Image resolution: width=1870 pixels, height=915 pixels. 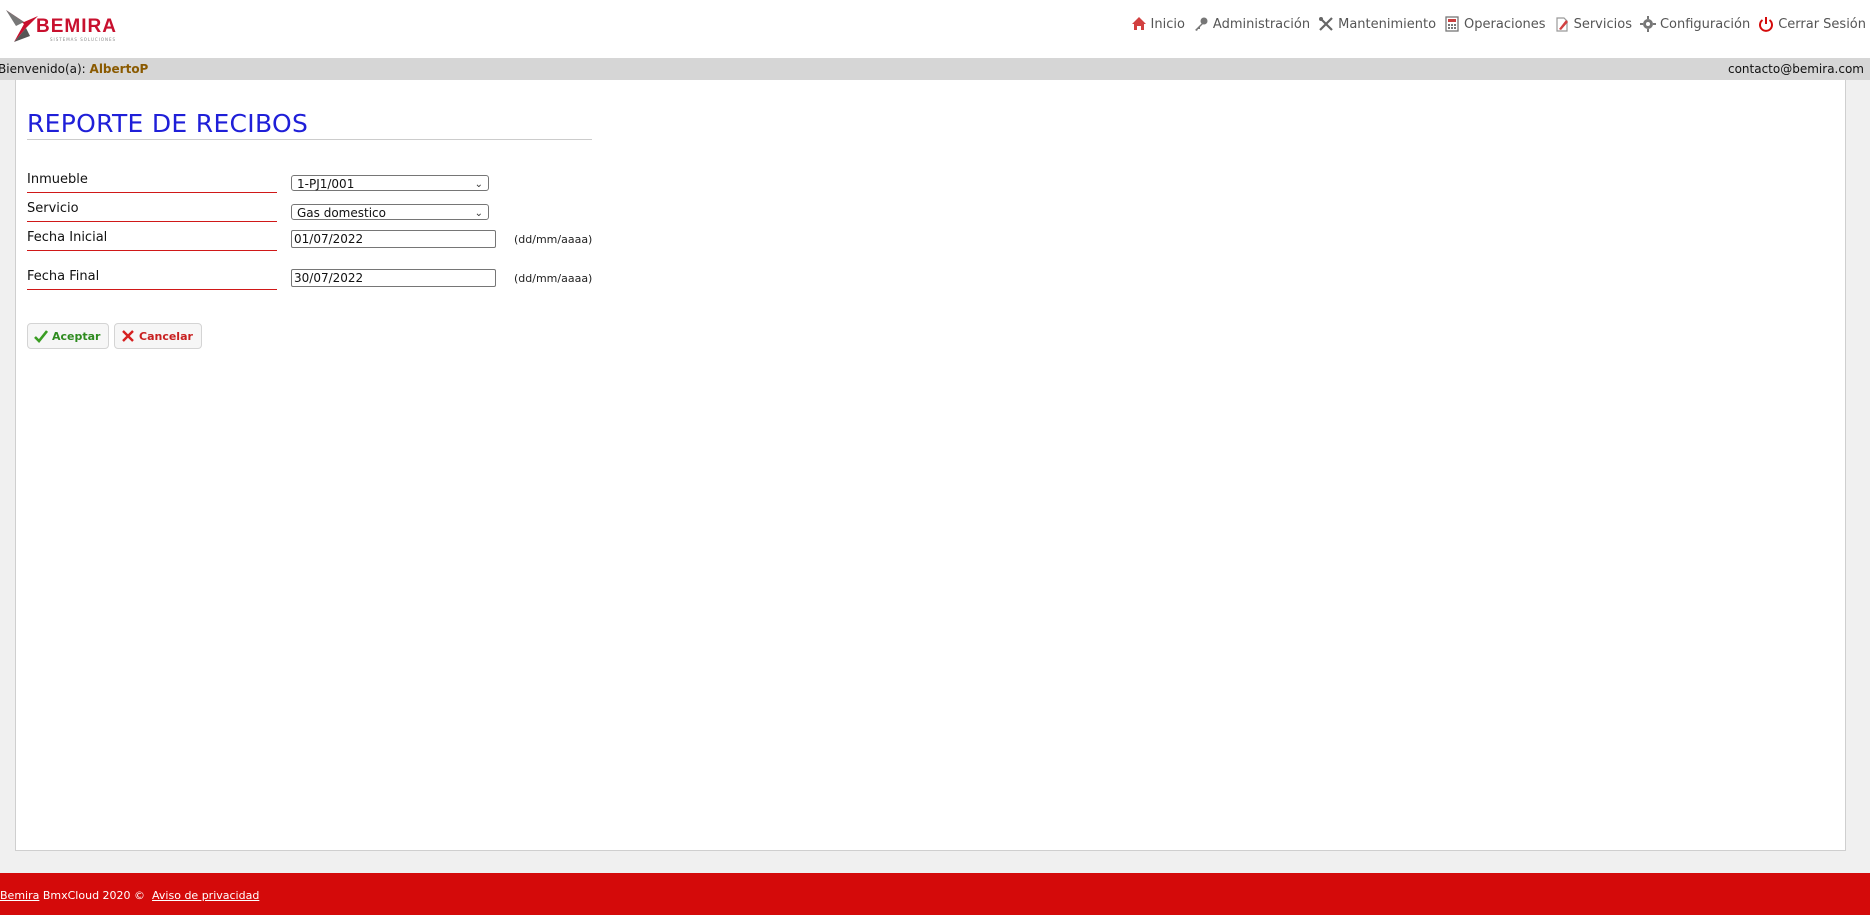 What do you see at coordinates (119, 69) in the screenshot?
I see `welcome-user: AlbertoP` at bounding box center [119, 69].